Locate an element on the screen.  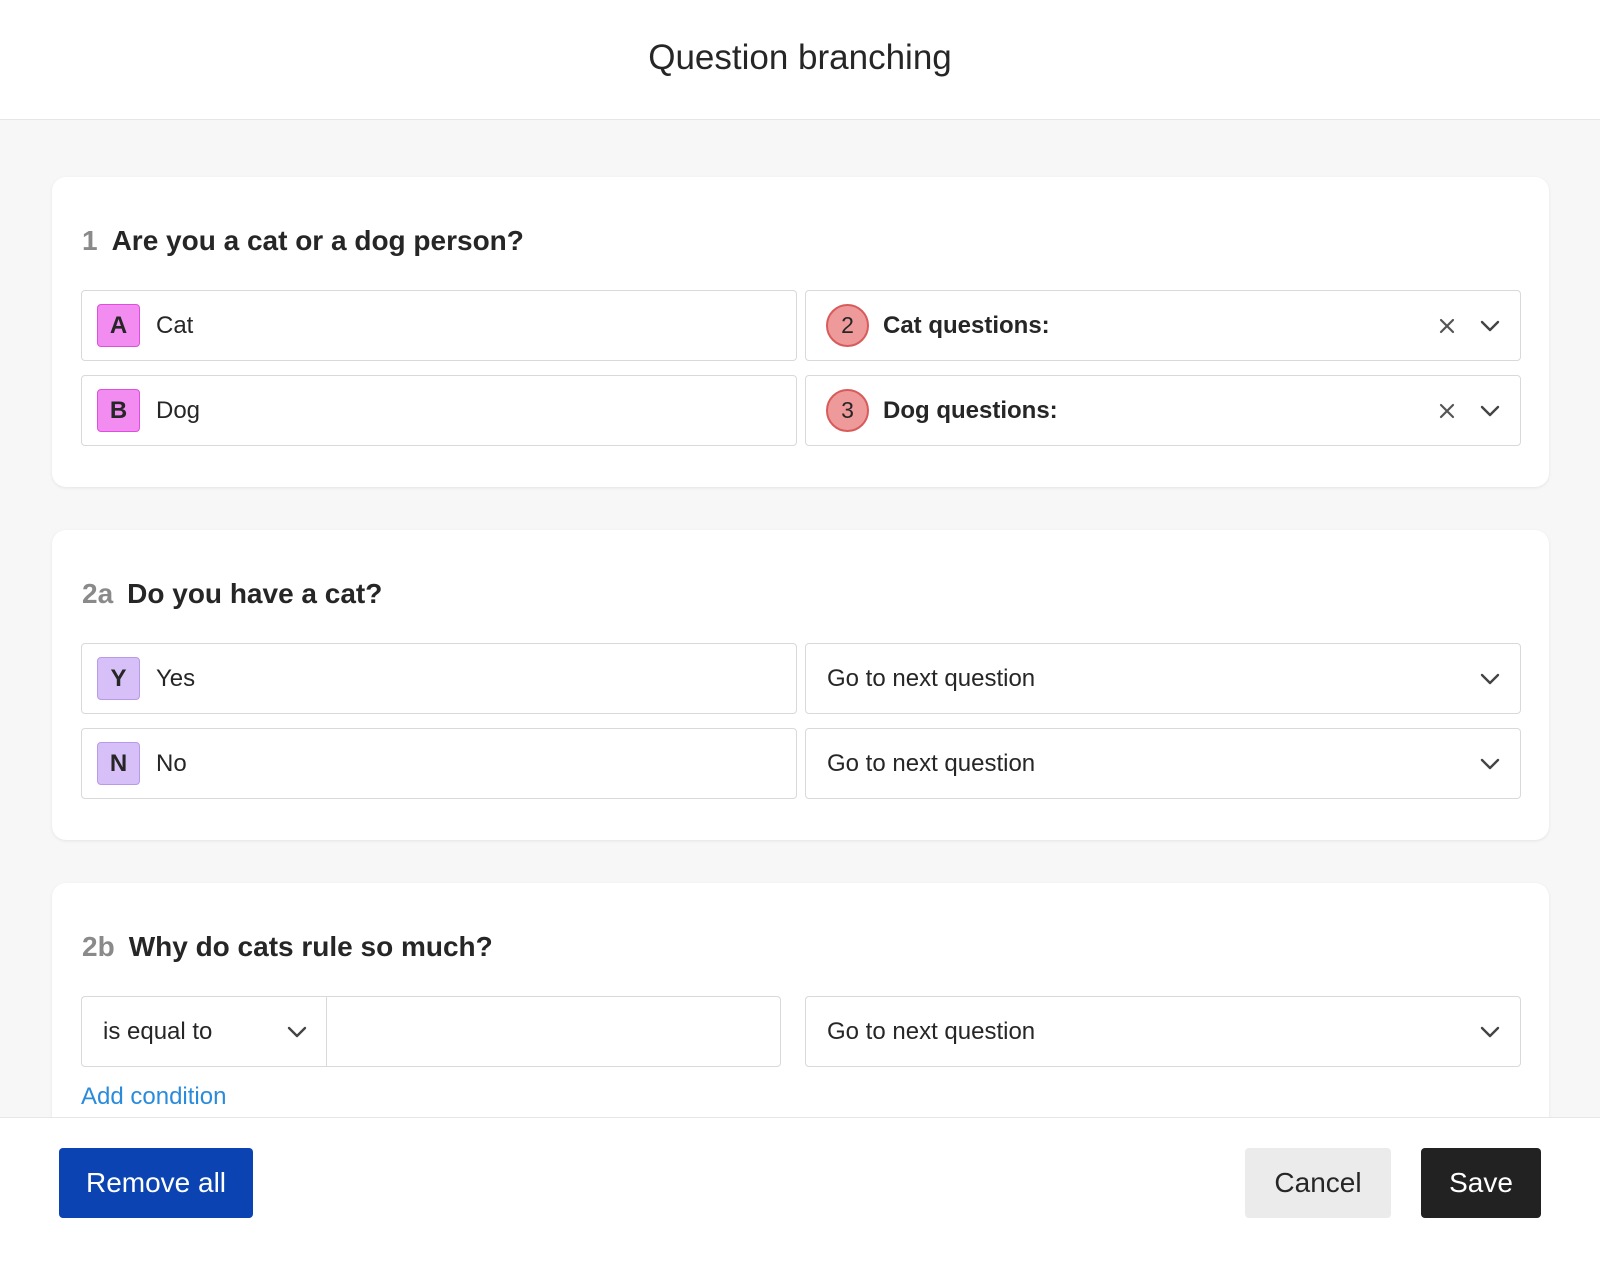
answer-label: Yes is located at coordinates (176, 678).